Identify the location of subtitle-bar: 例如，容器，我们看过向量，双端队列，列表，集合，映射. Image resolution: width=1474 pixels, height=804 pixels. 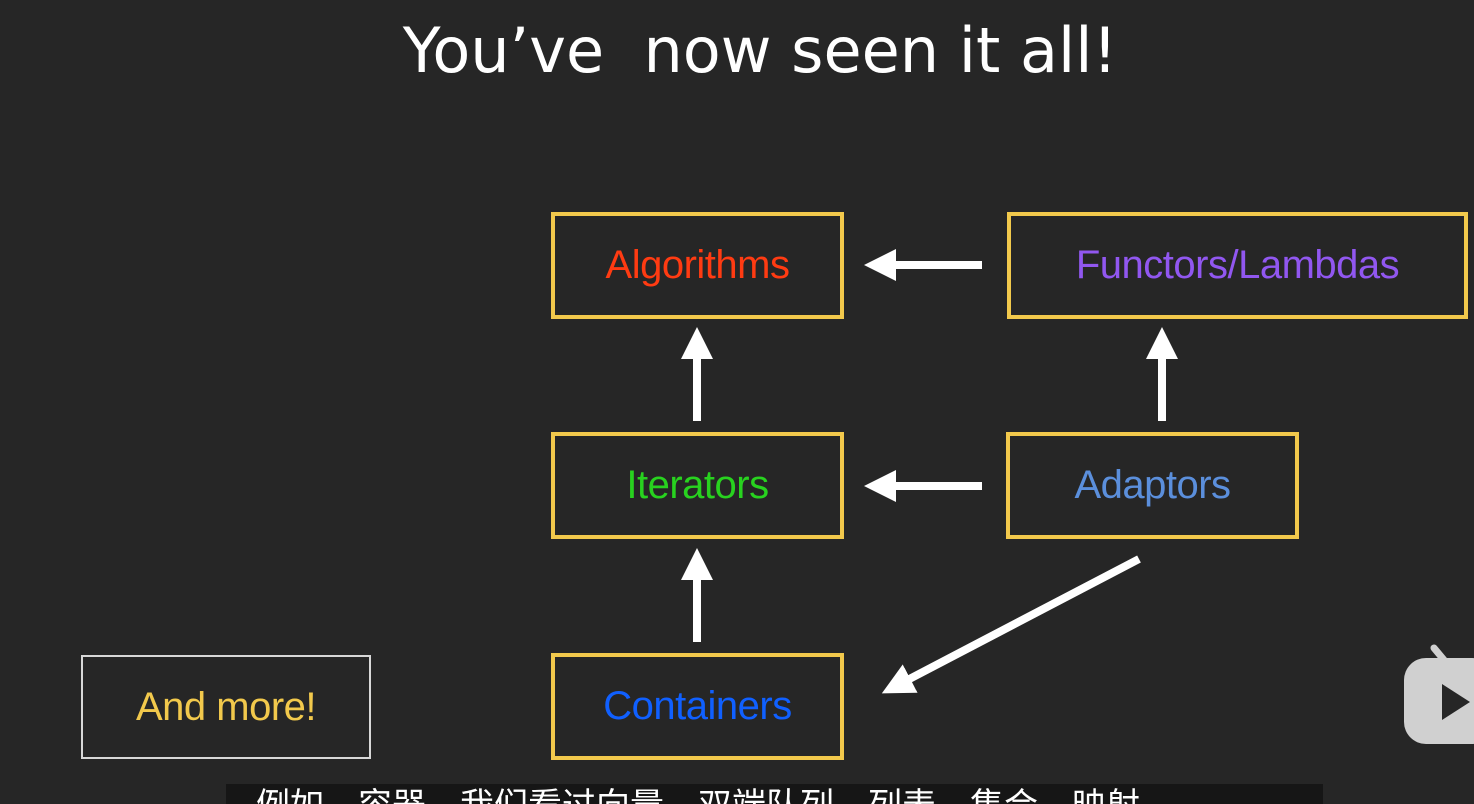
(774, 794).